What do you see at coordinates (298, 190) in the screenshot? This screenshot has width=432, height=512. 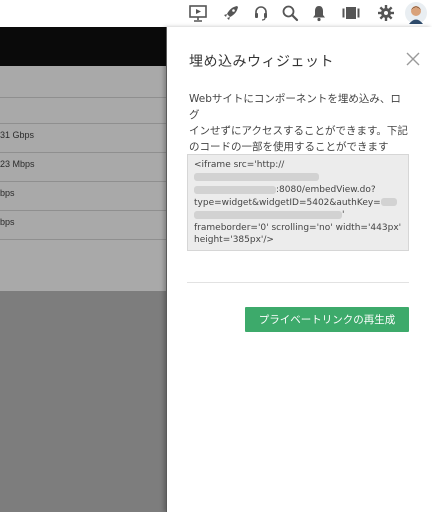 I see `code-line: :8080/embedView.do?` at bounding box center [298, 190].